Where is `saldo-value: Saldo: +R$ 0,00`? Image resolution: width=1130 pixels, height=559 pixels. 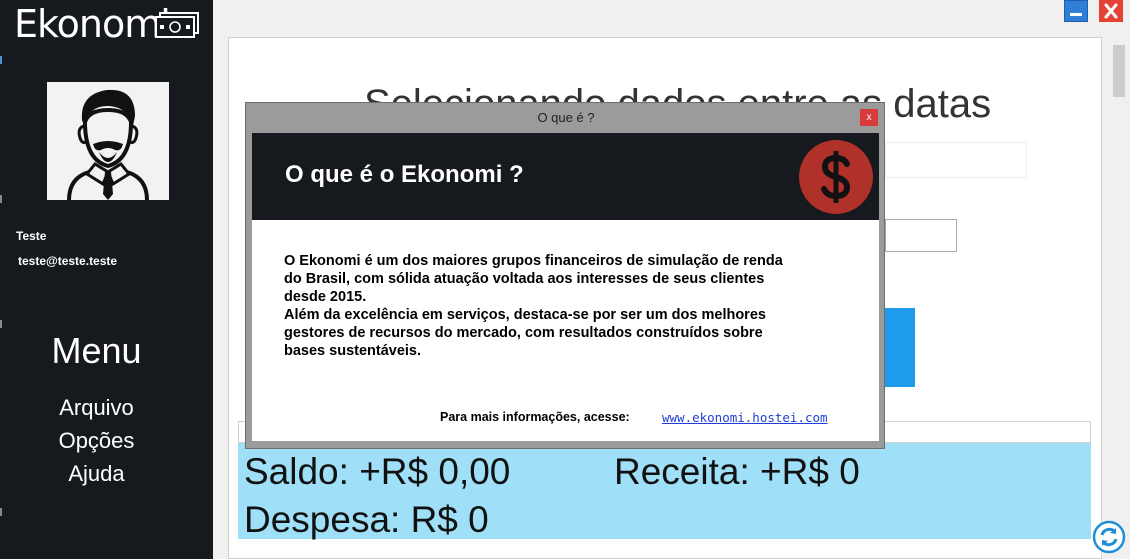
saldo-value: Saldo: +R$ 0,00 is located at coordinates (377, 471).